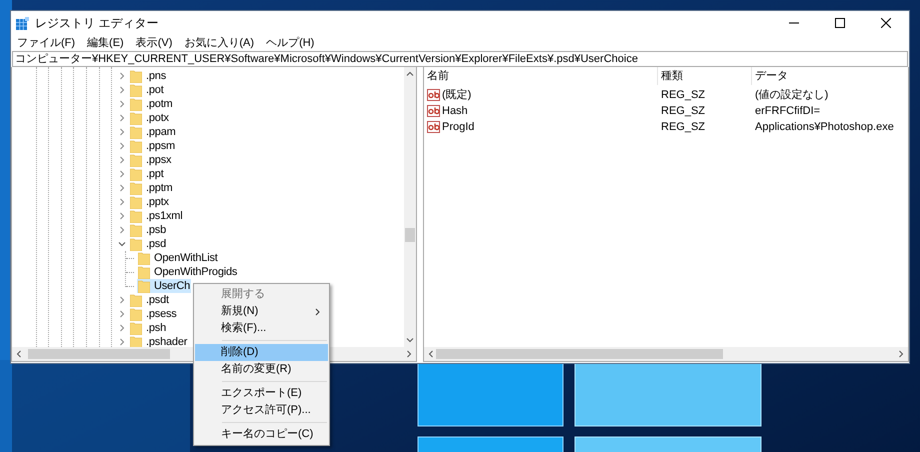 The image size is (920, 452). What do you see at coordinates (824, 127) in the screenshot?
I see `table-cell-text: Applications¥Photoshop.exe` at bounding box center [824, 127].